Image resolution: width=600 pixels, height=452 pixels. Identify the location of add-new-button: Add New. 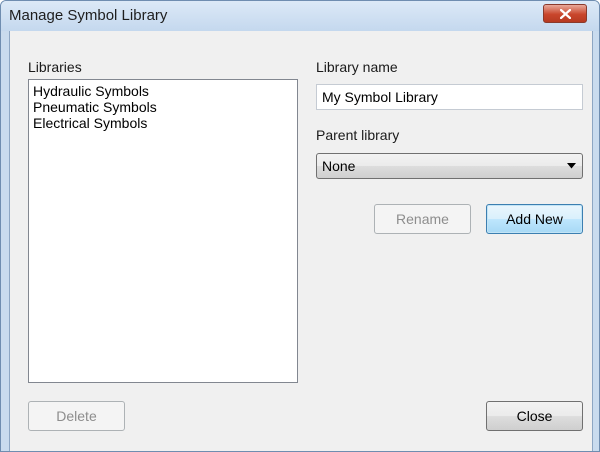
(534, 219).